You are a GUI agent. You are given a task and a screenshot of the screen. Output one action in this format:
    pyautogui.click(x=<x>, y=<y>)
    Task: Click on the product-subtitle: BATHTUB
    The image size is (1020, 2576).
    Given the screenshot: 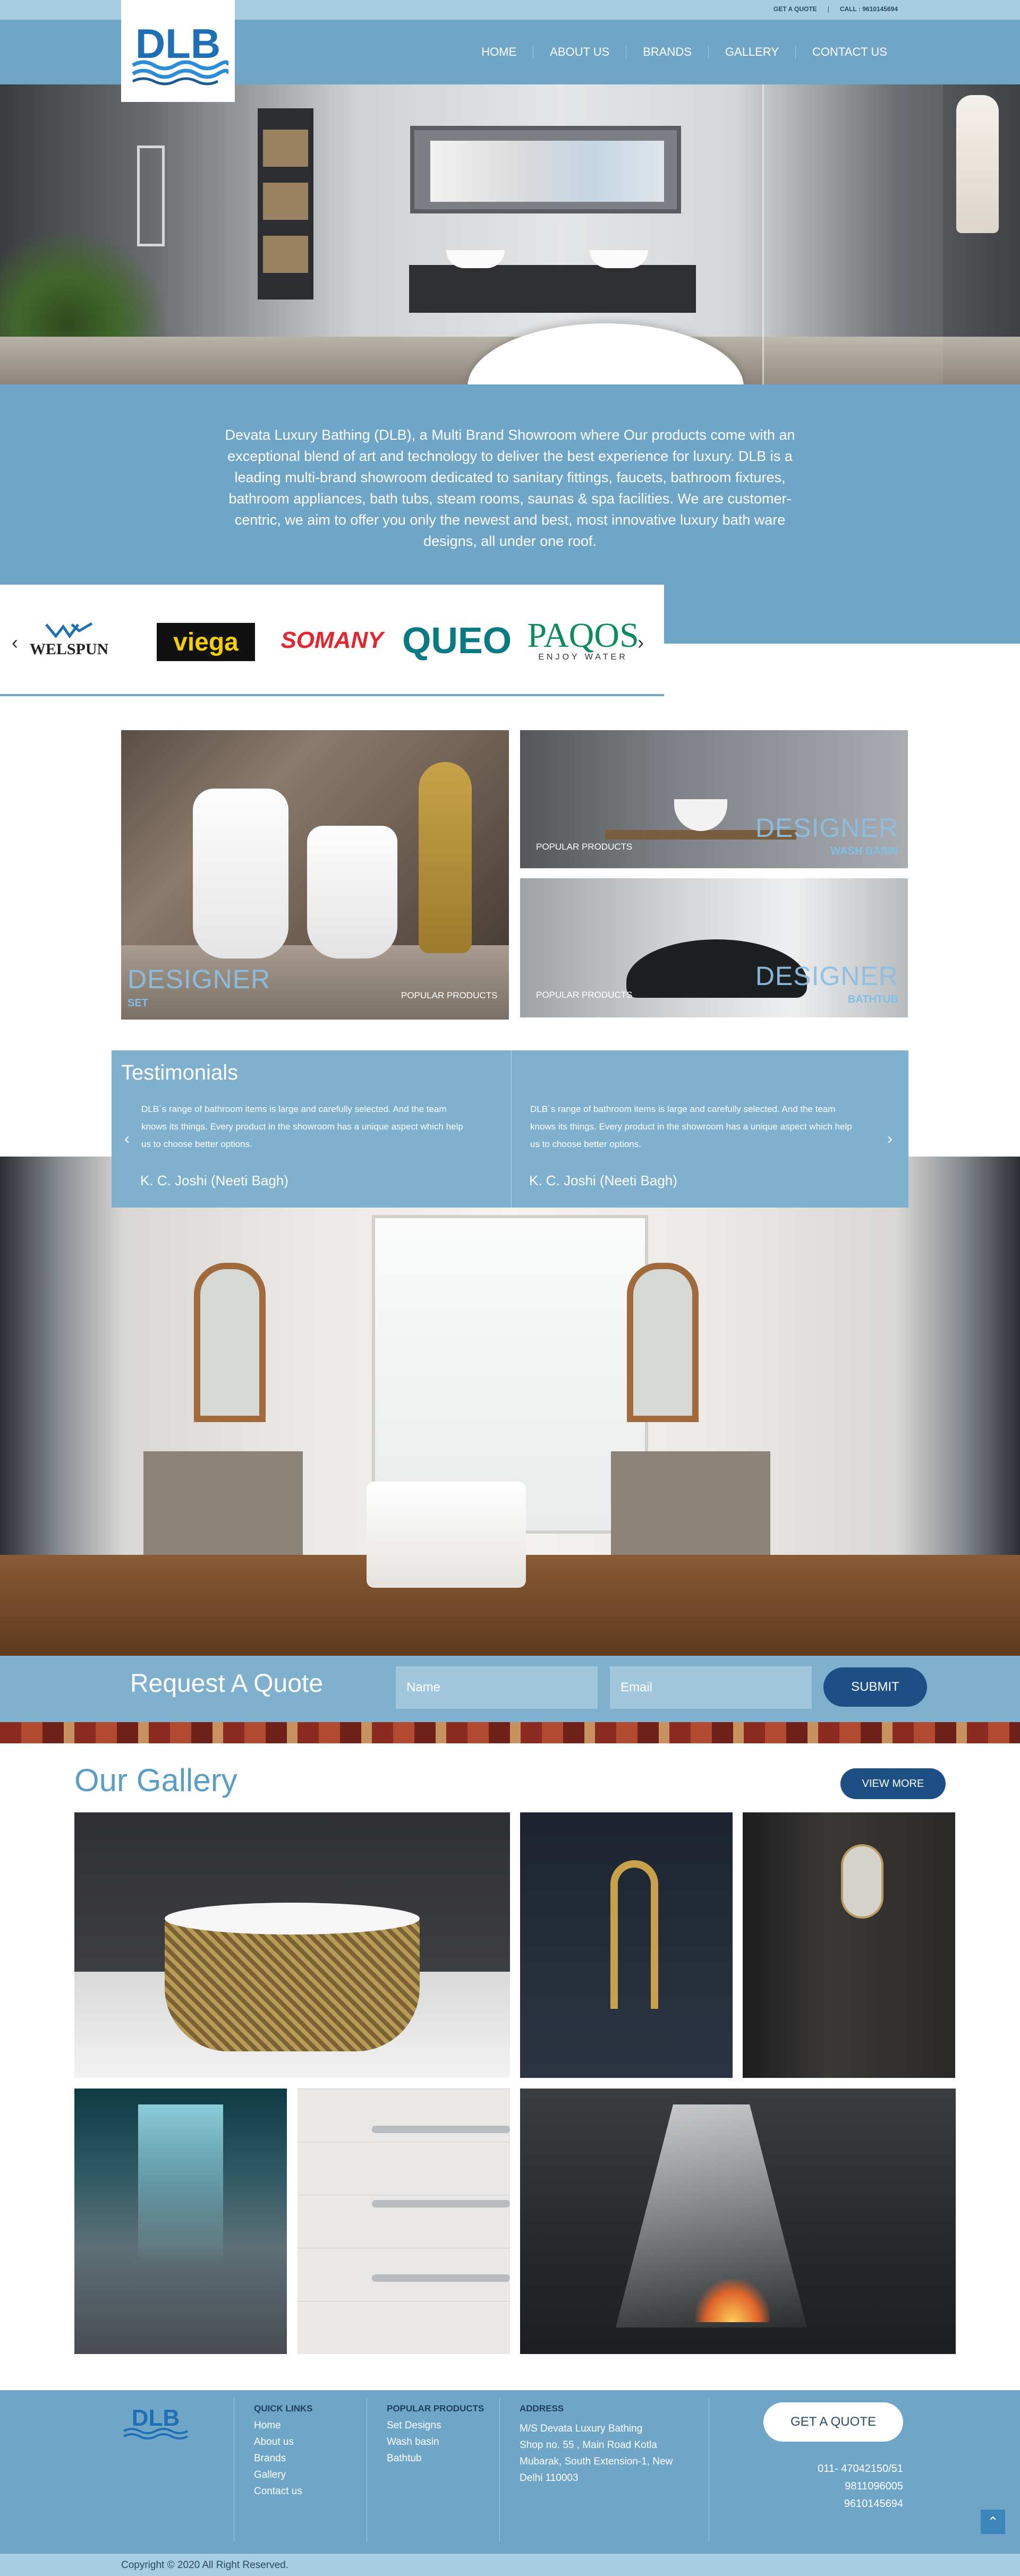 What is the action you would take?
    pyautogui.click(x=872, y=1000)
    